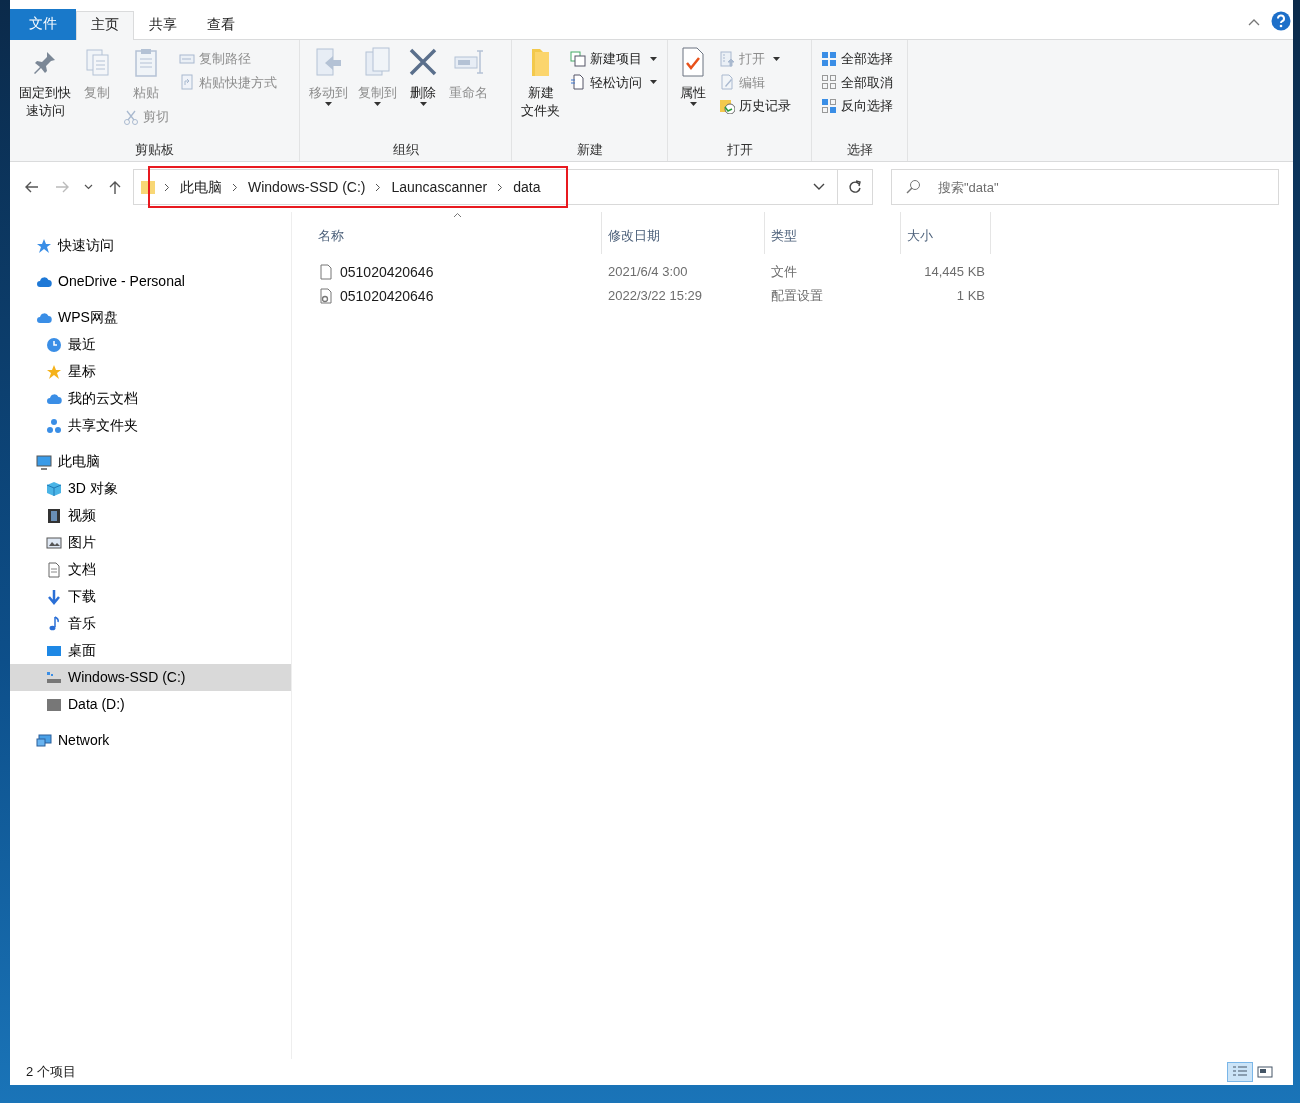 The image size is (1300, 1103). I want to click on file-type: 配置设置, so click(797, 296).